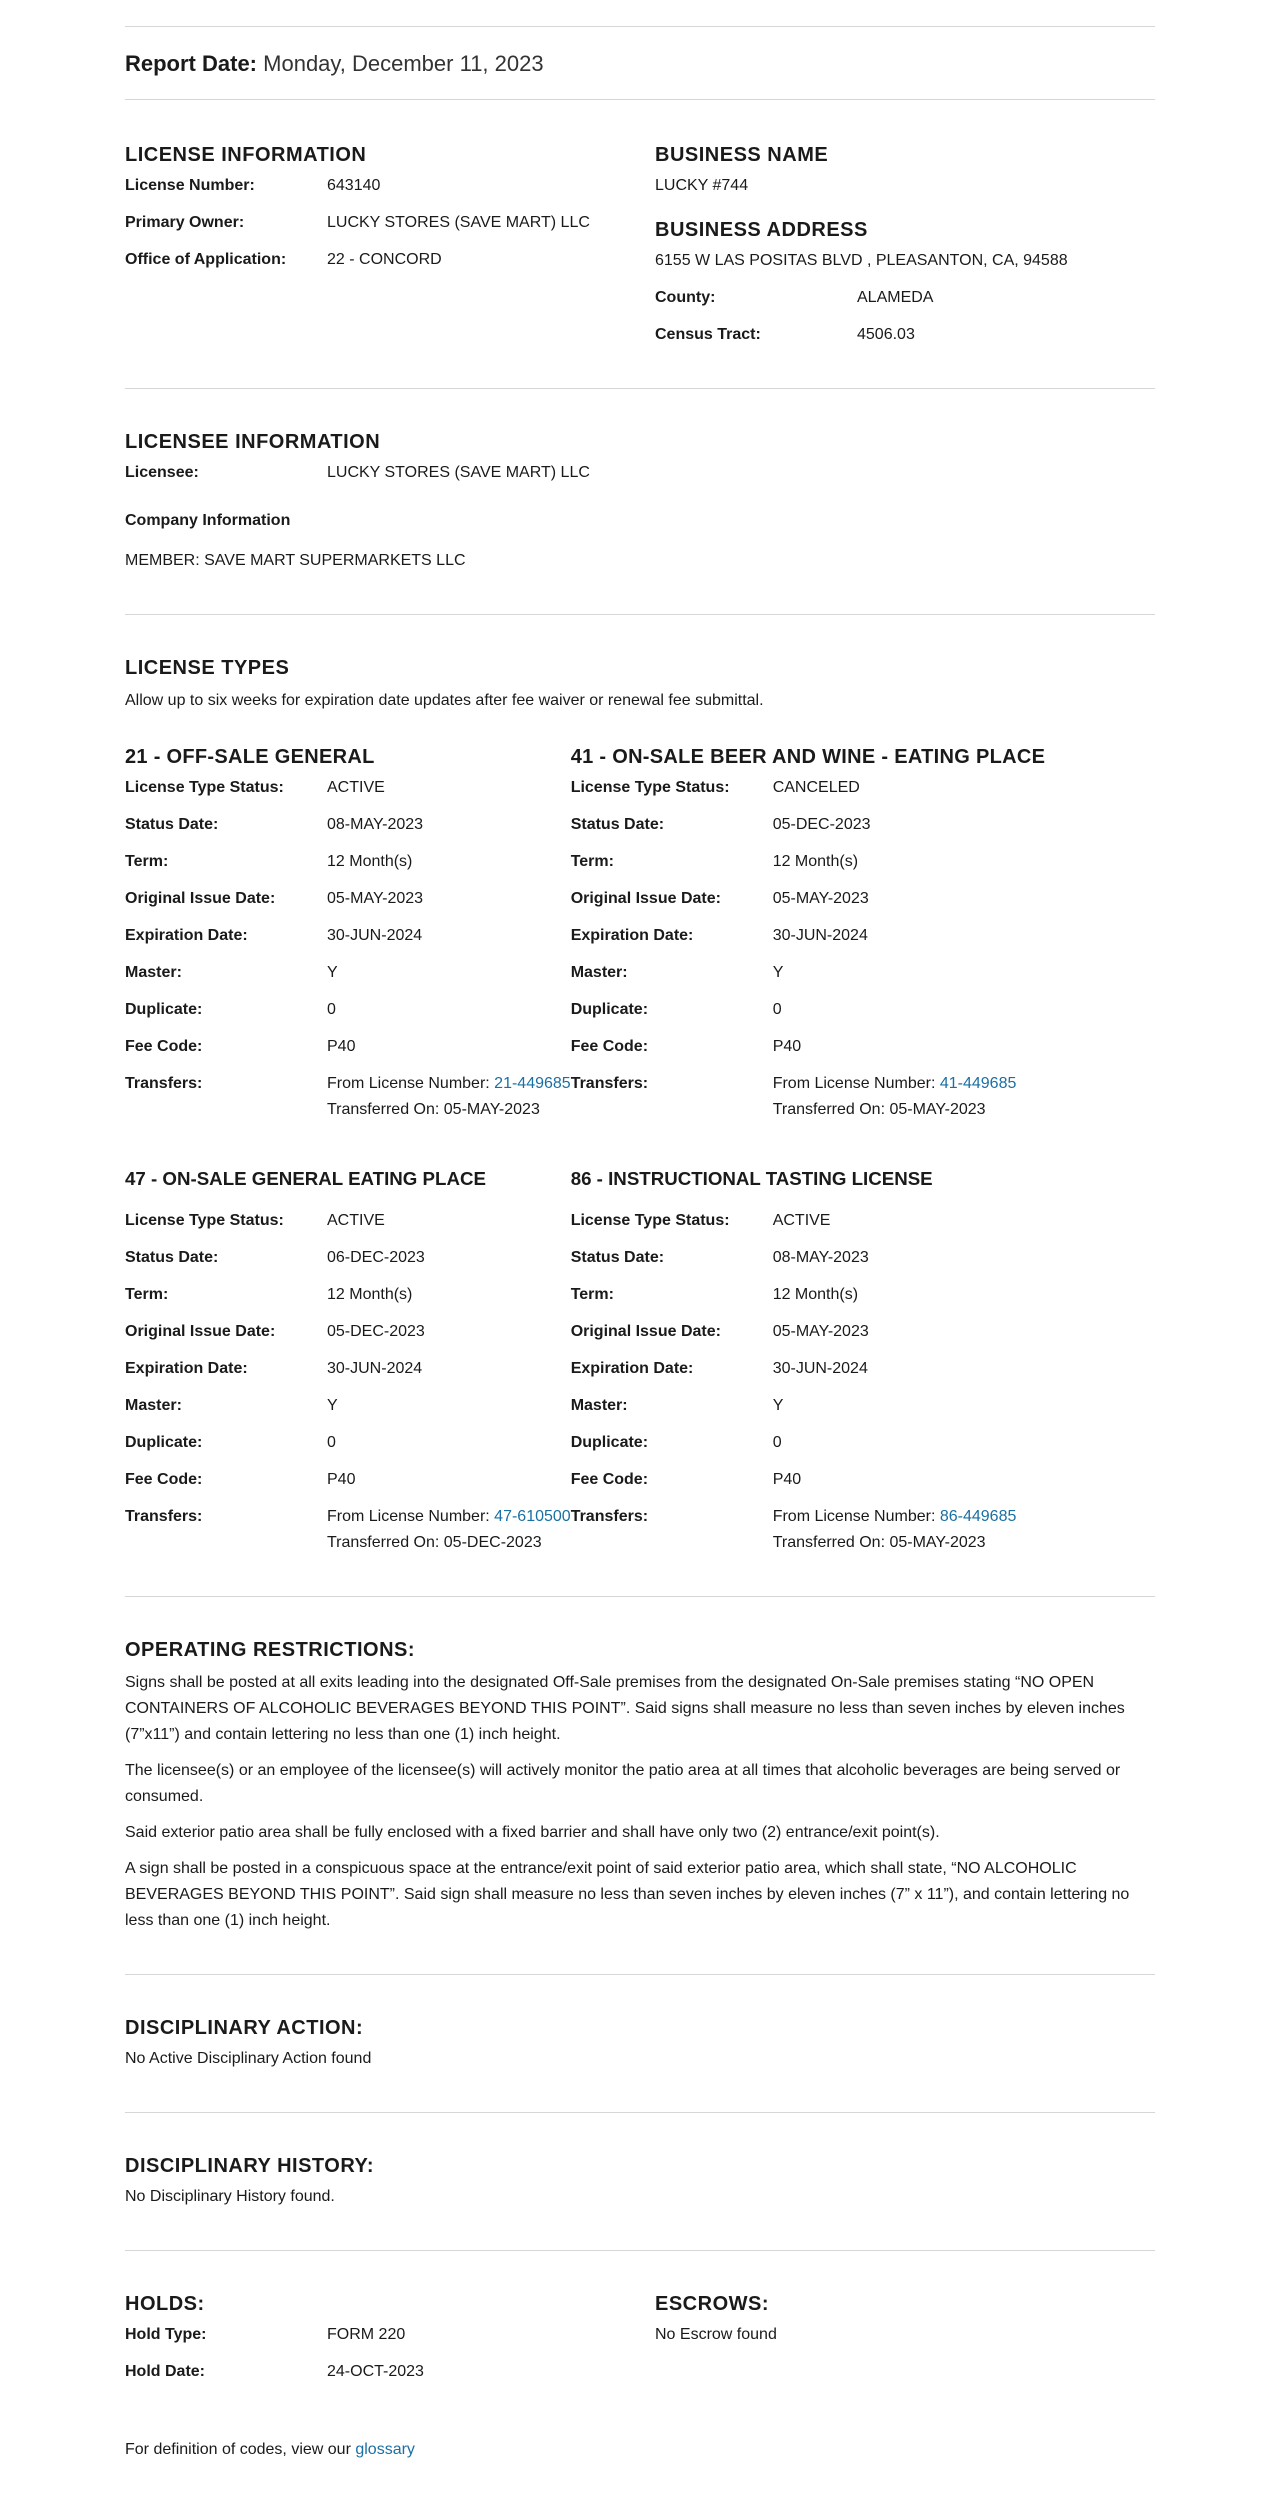 The height and width of the screenshot is (2516, 1280). What do you see at coordinates (761, 230) in the screenshot?
I see `business-address-title: BUSINESS ADDRESS` at bounding box center [761, 230].